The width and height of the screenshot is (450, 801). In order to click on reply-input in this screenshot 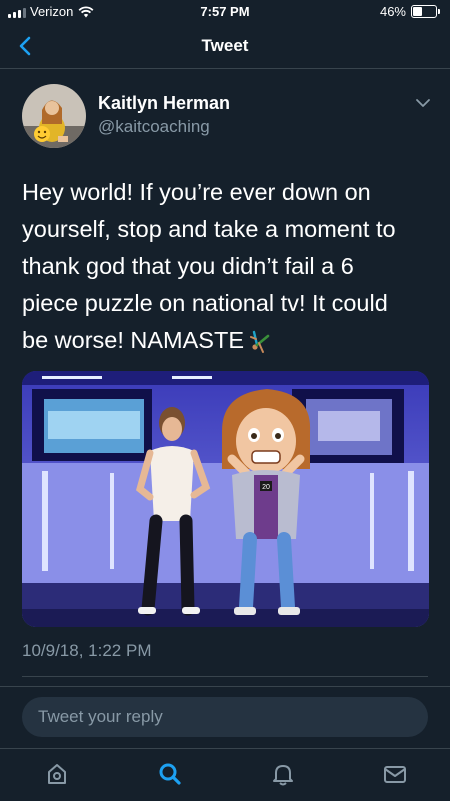, I will do `click(225, 717)`.